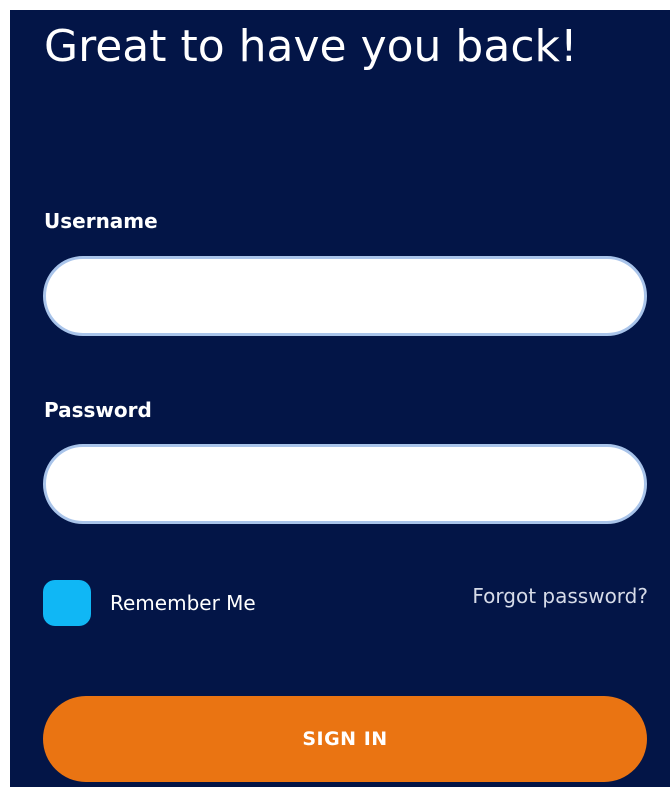  Describe the element at coordinates (345, 739) in the screenshot. I see `sign-in-button: SIGN IN` at that location.